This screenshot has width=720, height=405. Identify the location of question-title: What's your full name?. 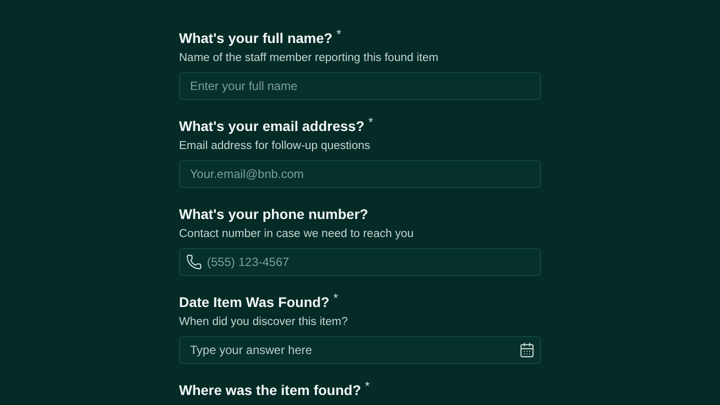
(255, 38).